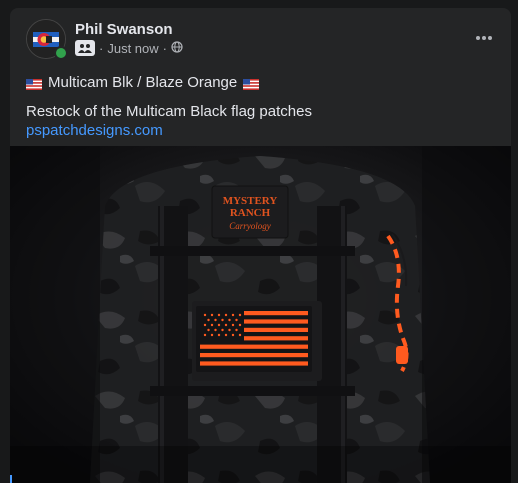 The image size is (518, 483). Describe the element at coordinates (261, 82) in the screenshot. I see `post-headline-line: Multicam Blk / Blaze Orange` at that location.